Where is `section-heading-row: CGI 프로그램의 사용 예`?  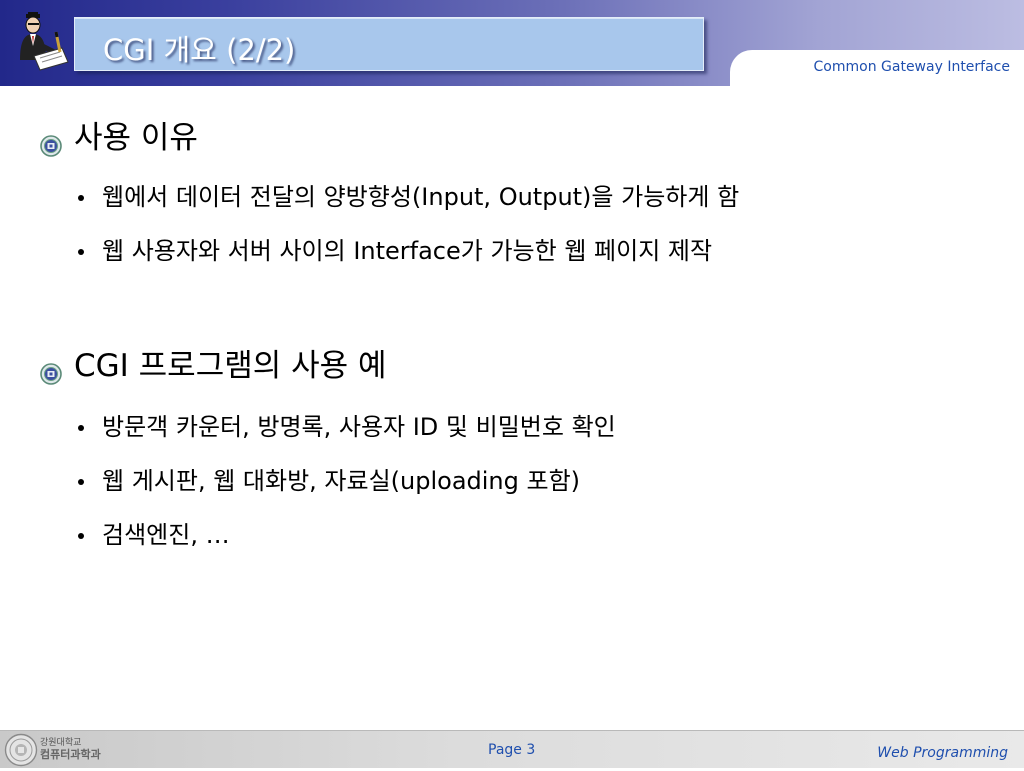 section-heading-row: CGI 프로그램의 사용 예 is located at coordinates (328, 366).